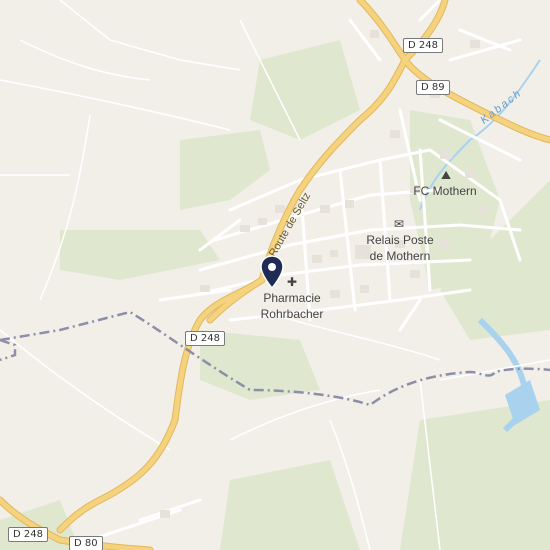  Describe the element at coordinates (399, 224) in the screenshot. I see `post-office-icon: ✉` at that location.